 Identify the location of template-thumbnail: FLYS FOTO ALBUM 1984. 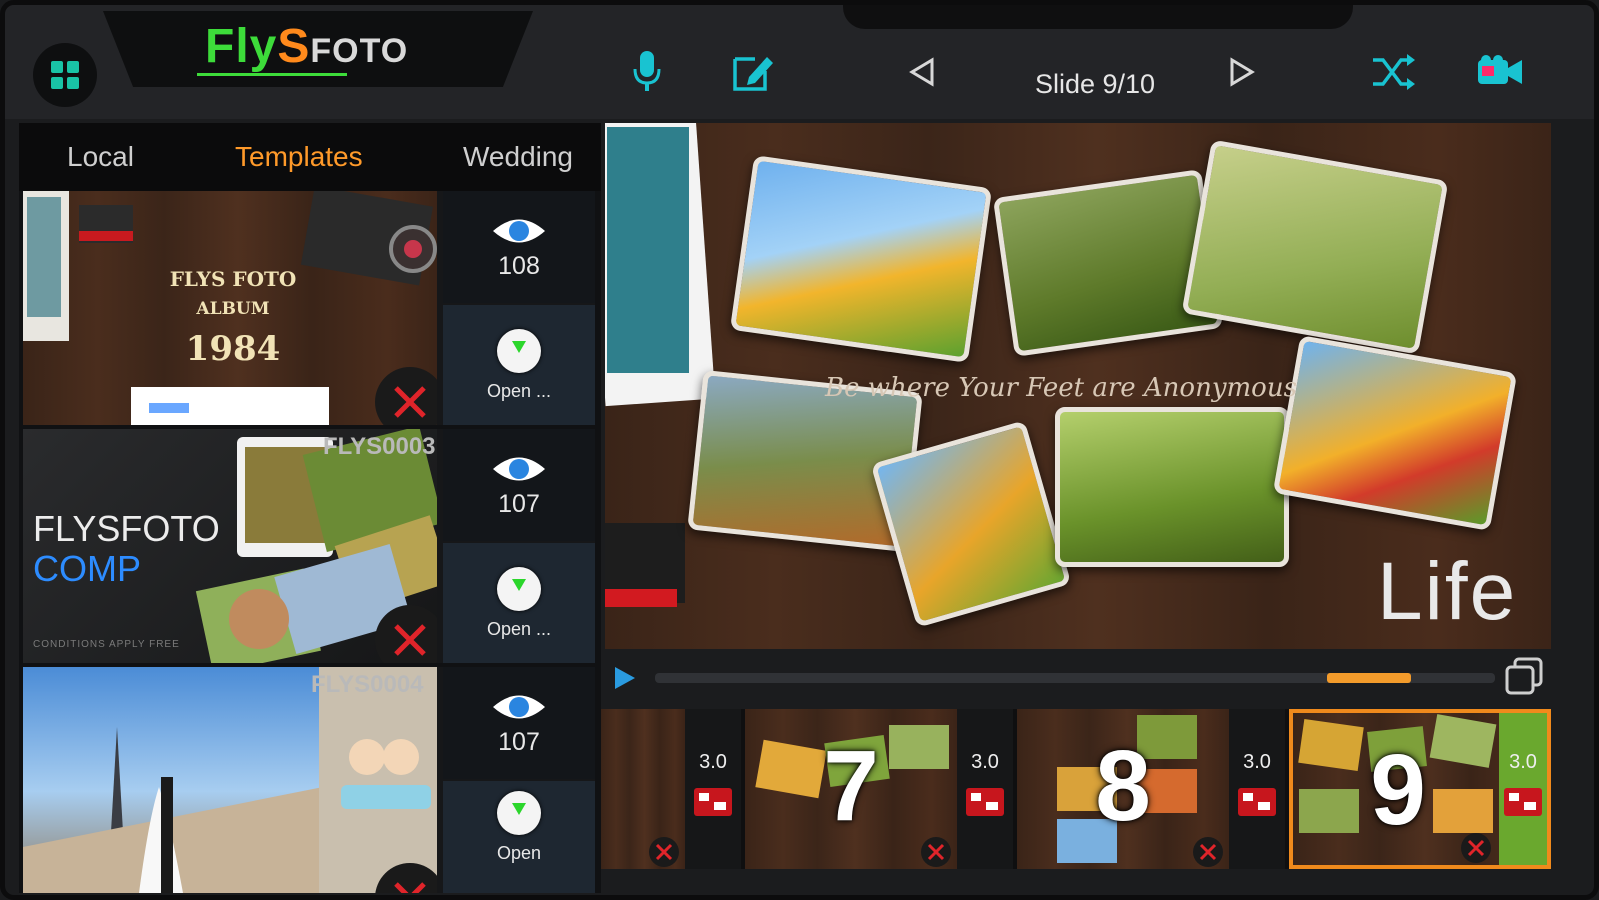
(230, 308).